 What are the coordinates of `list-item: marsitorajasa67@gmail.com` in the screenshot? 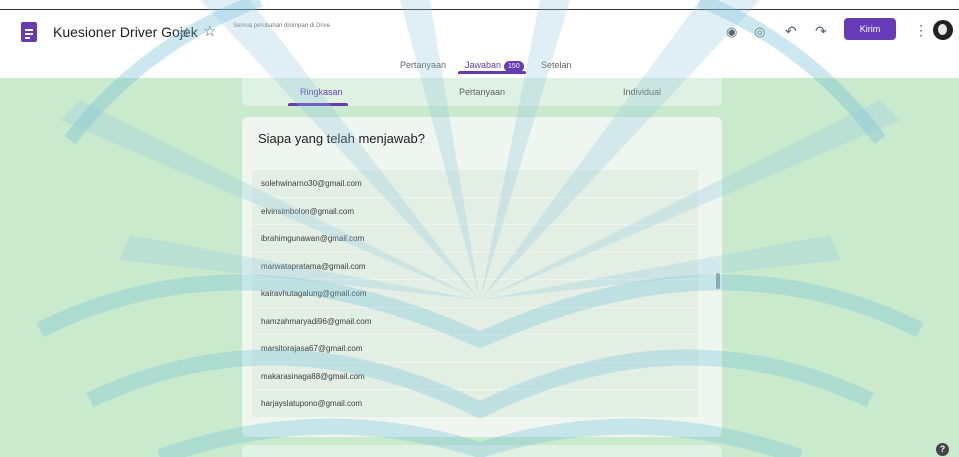 It's located at (475, 349).